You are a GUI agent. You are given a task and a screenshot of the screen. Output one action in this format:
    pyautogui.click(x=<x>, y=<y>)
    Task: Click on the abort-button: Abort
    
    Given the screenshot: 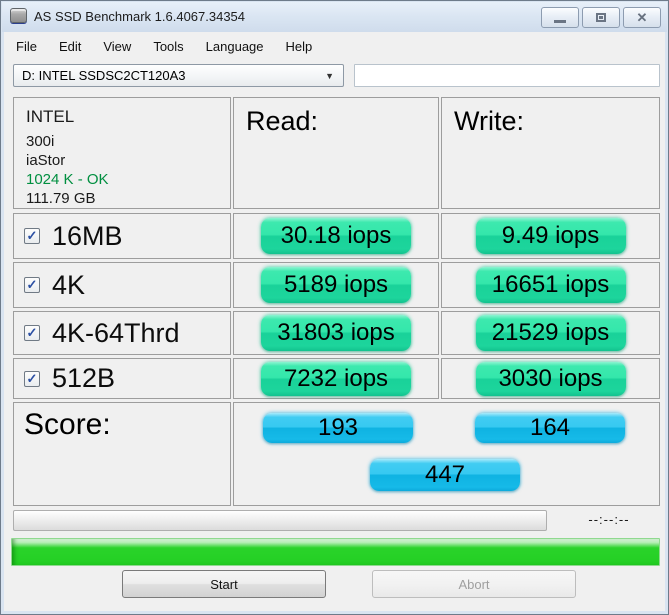 What is the action you would take?
    pyautogui.click(x=474, y=584)
    